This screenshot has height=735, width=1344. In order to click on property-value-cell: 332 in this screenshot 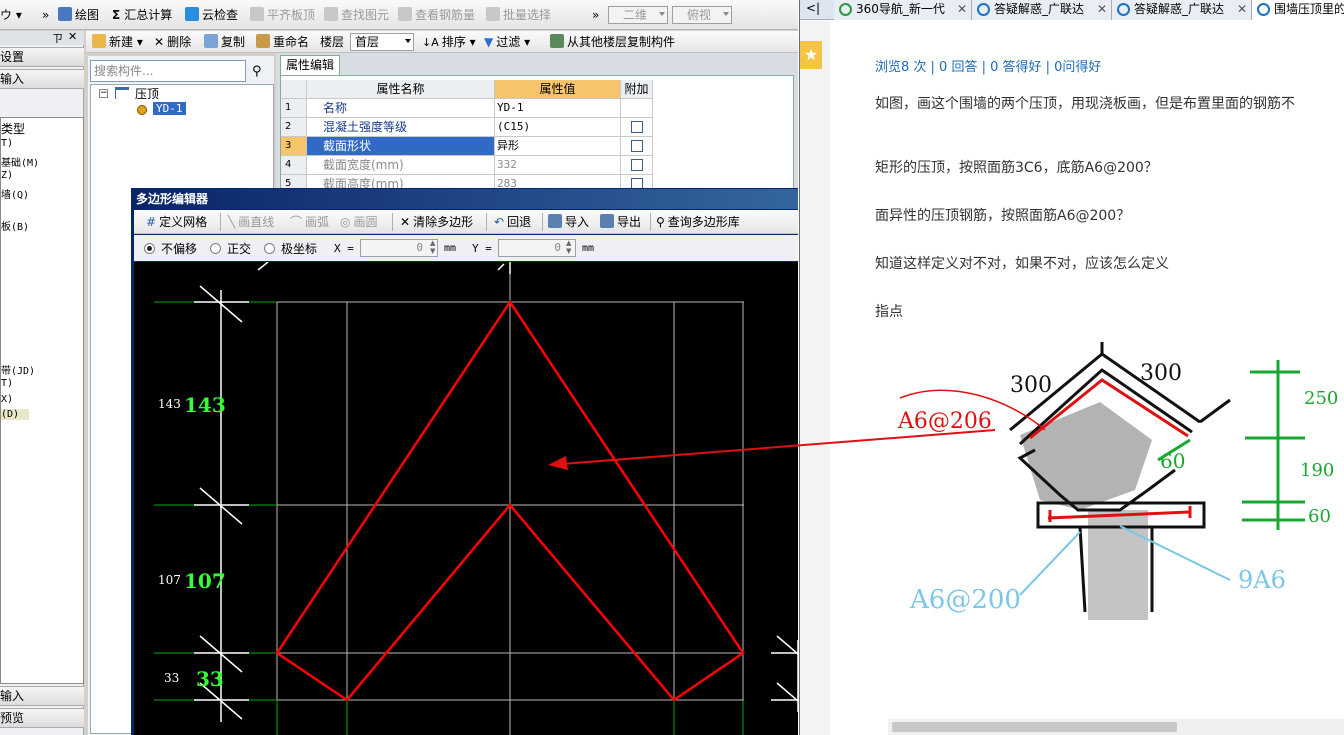, I will do `click(558, 165)`.